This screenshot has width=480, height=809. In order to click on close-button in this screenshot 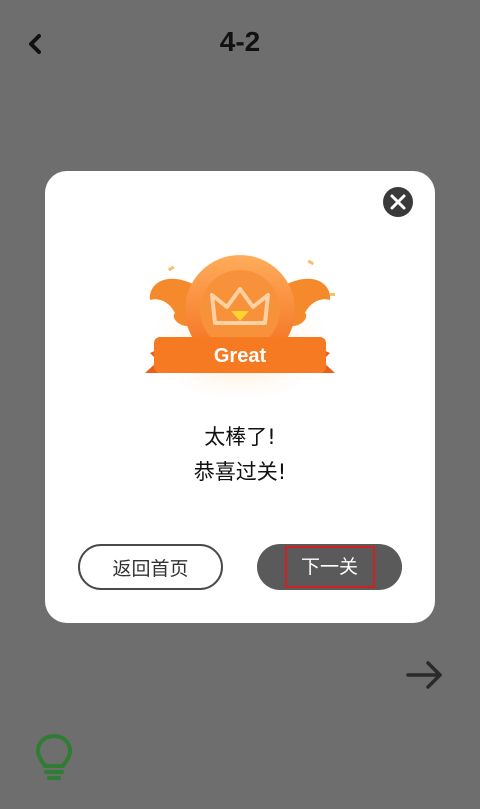, I will do `click(398, 202)`.